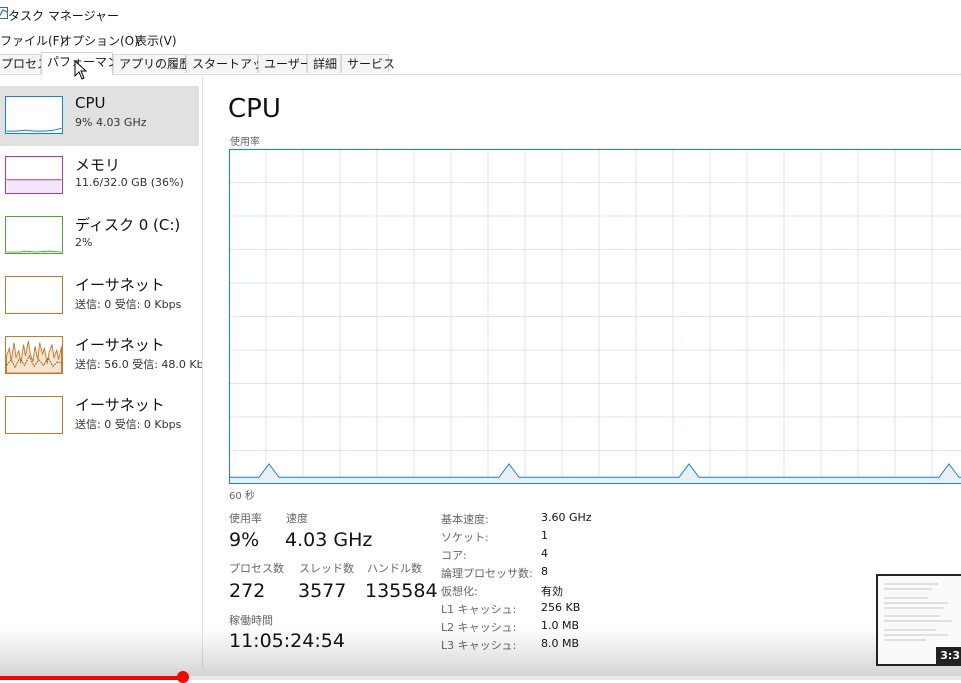 Image resolution: width=961 pixels, height=683 pixels. Describe the element at coordinates (139, 364) in the screenshot. I see `sidebar-item-value: 送信: 56.0 受信: 48.0 Kb` at that location.